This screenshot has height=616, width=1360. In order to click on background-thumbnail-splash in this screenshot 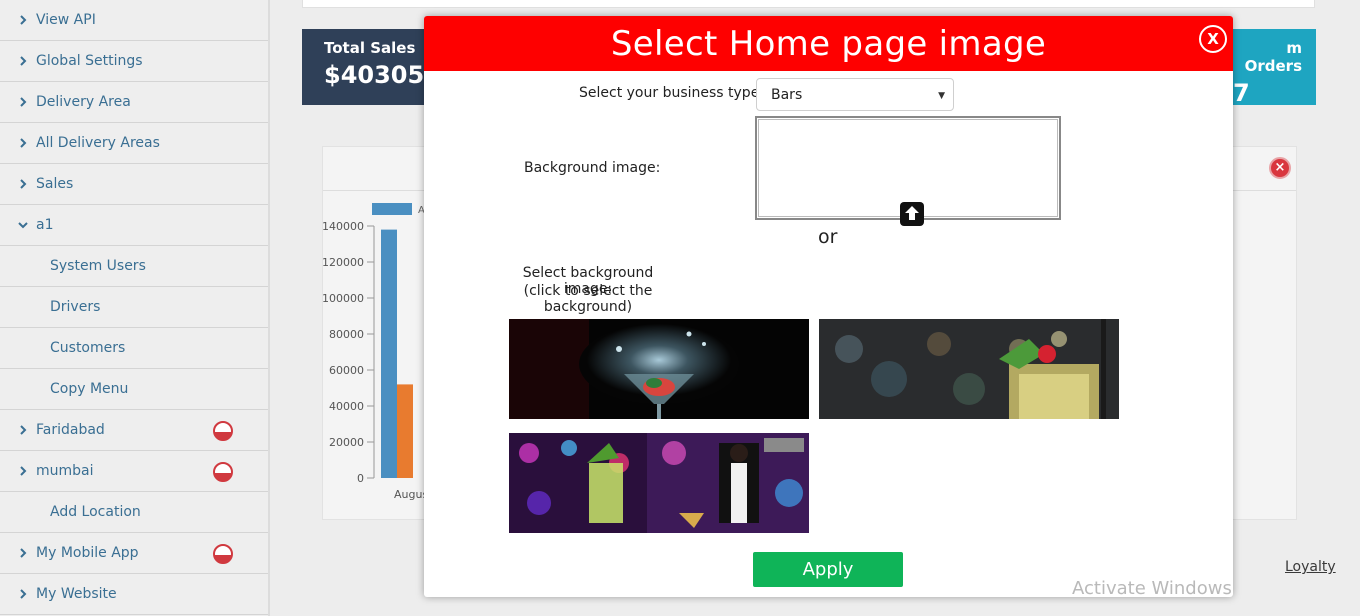, I will do `click(659, 369)`.